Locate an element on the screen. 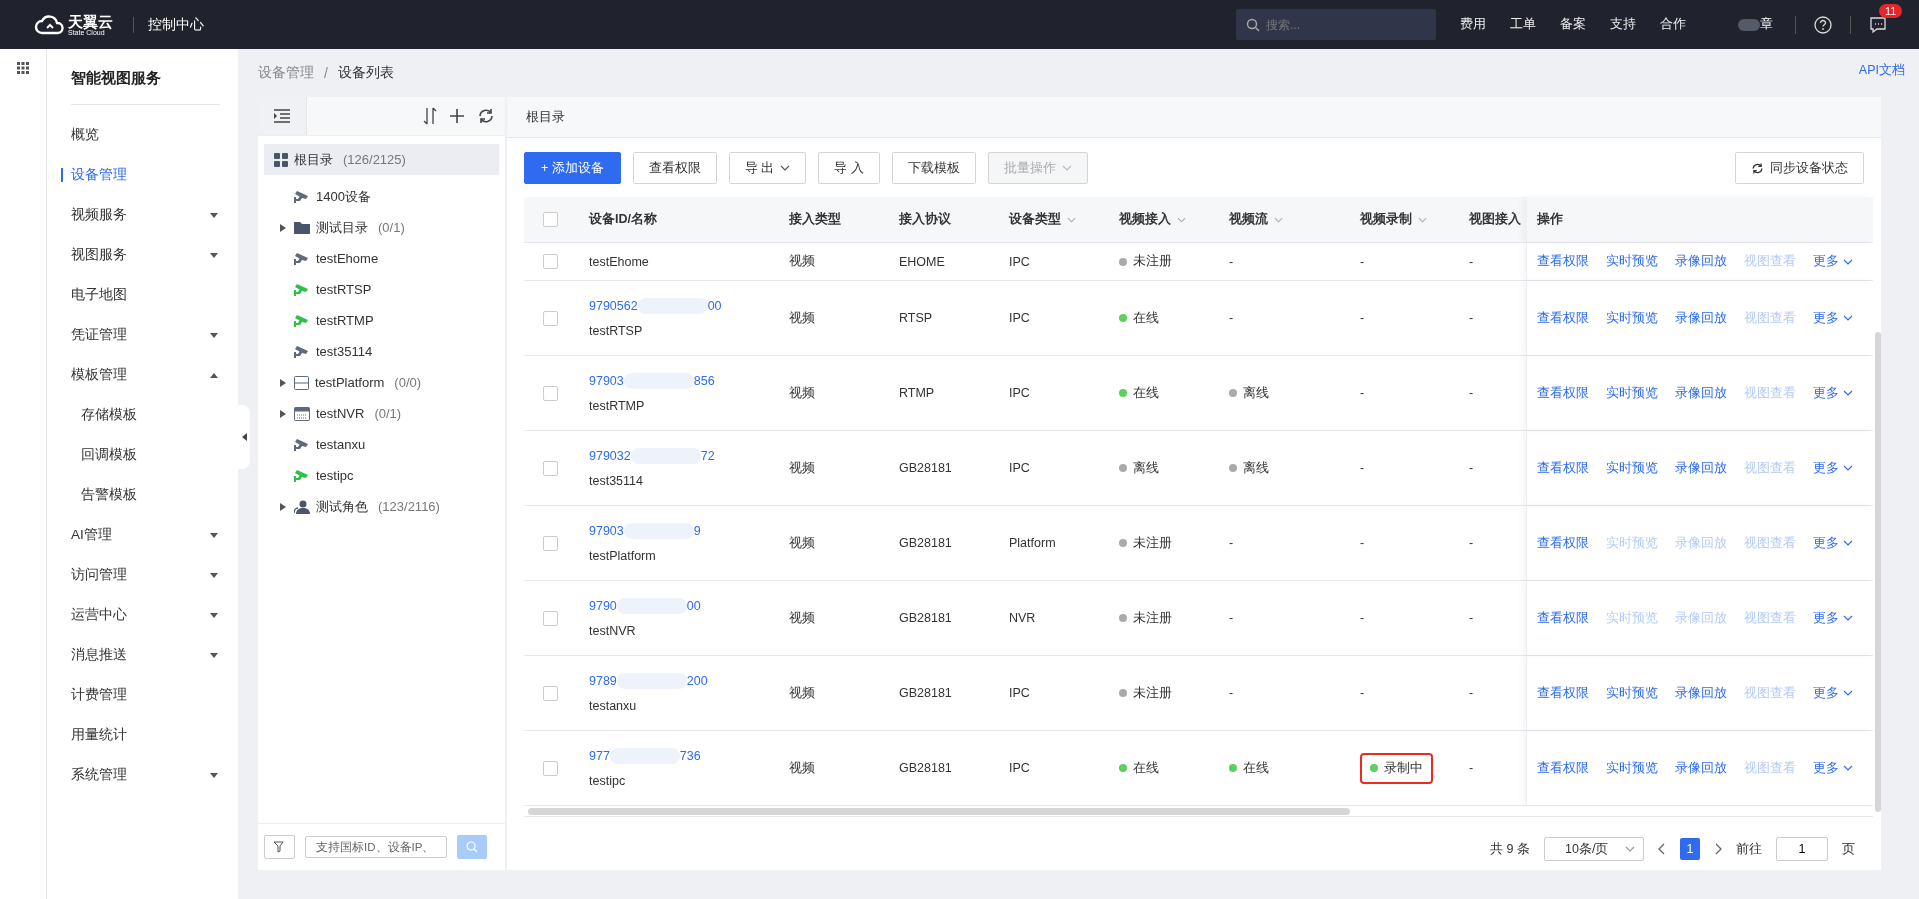  page-size-select: 10条/页 is located at coordinates (1594, 849).